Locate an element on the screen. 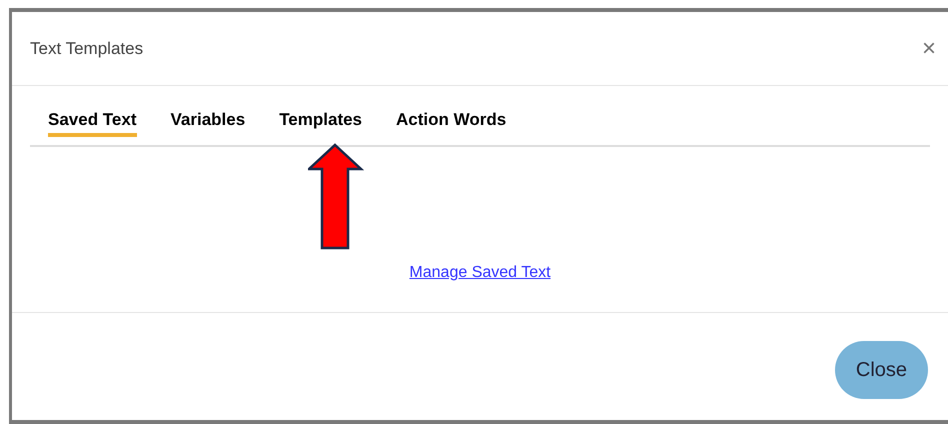  tab: Variables is located at coordinates (208, 122).